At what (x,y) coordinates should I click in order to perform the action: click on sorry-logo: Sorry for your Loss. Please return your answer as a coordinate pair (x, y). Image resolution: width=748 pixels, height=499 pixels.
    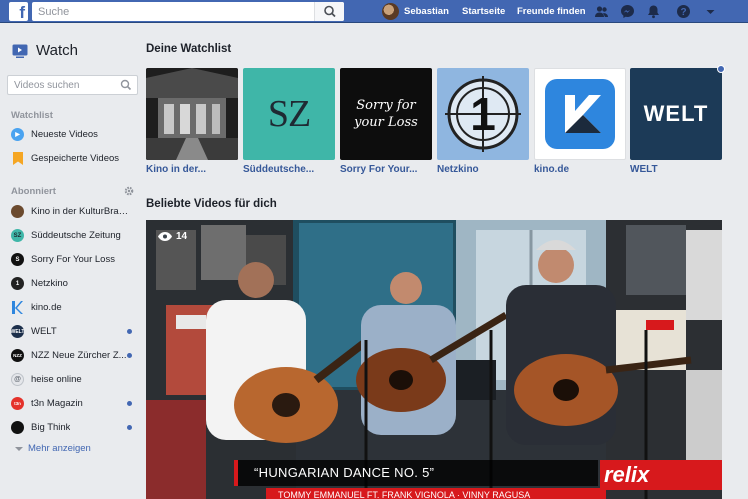
    Looking at the image, I should click on (386, 114).